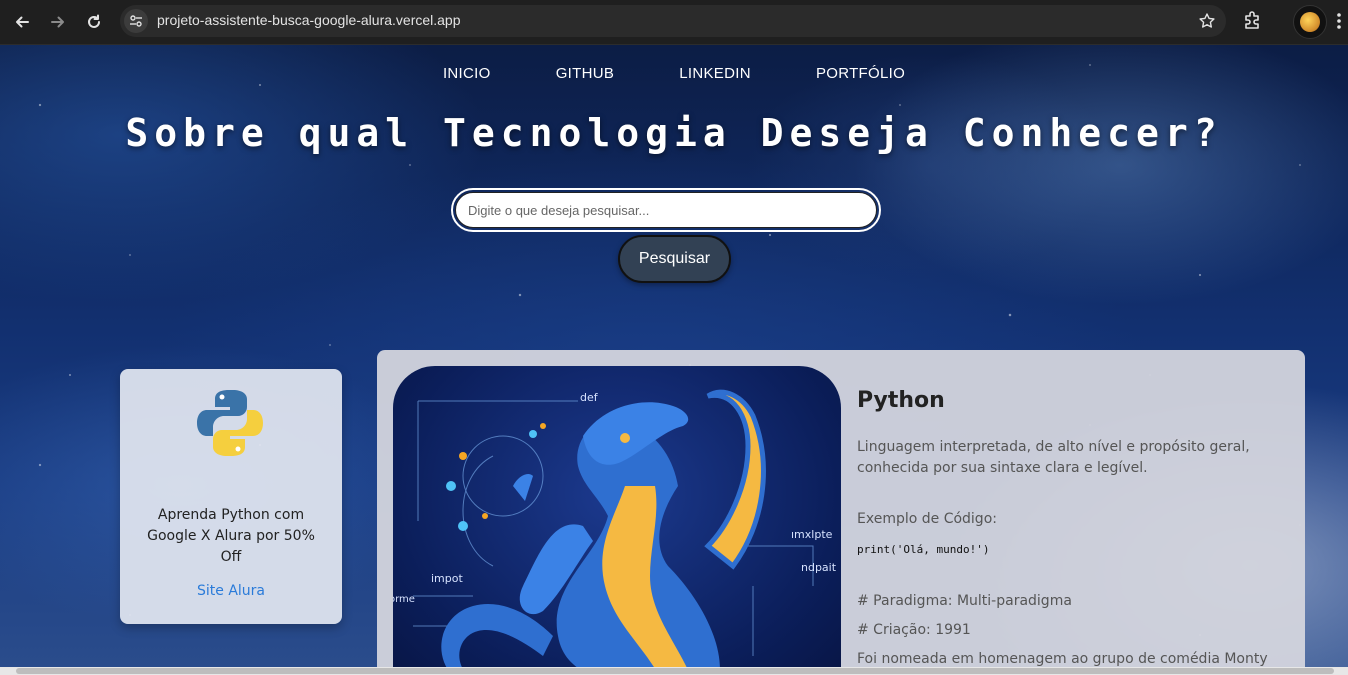  I want to click on search-button: Pesquisar, so click(674, 259).